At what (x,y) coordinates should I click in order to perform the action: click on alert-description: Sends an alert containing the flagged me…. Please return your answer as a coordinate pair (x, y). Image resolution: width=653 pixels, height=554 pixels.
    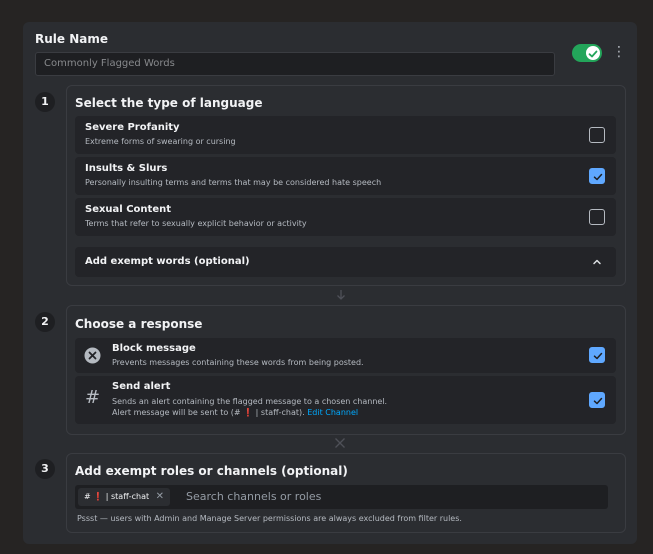
    Looking at the image, I should click on (250, 401).